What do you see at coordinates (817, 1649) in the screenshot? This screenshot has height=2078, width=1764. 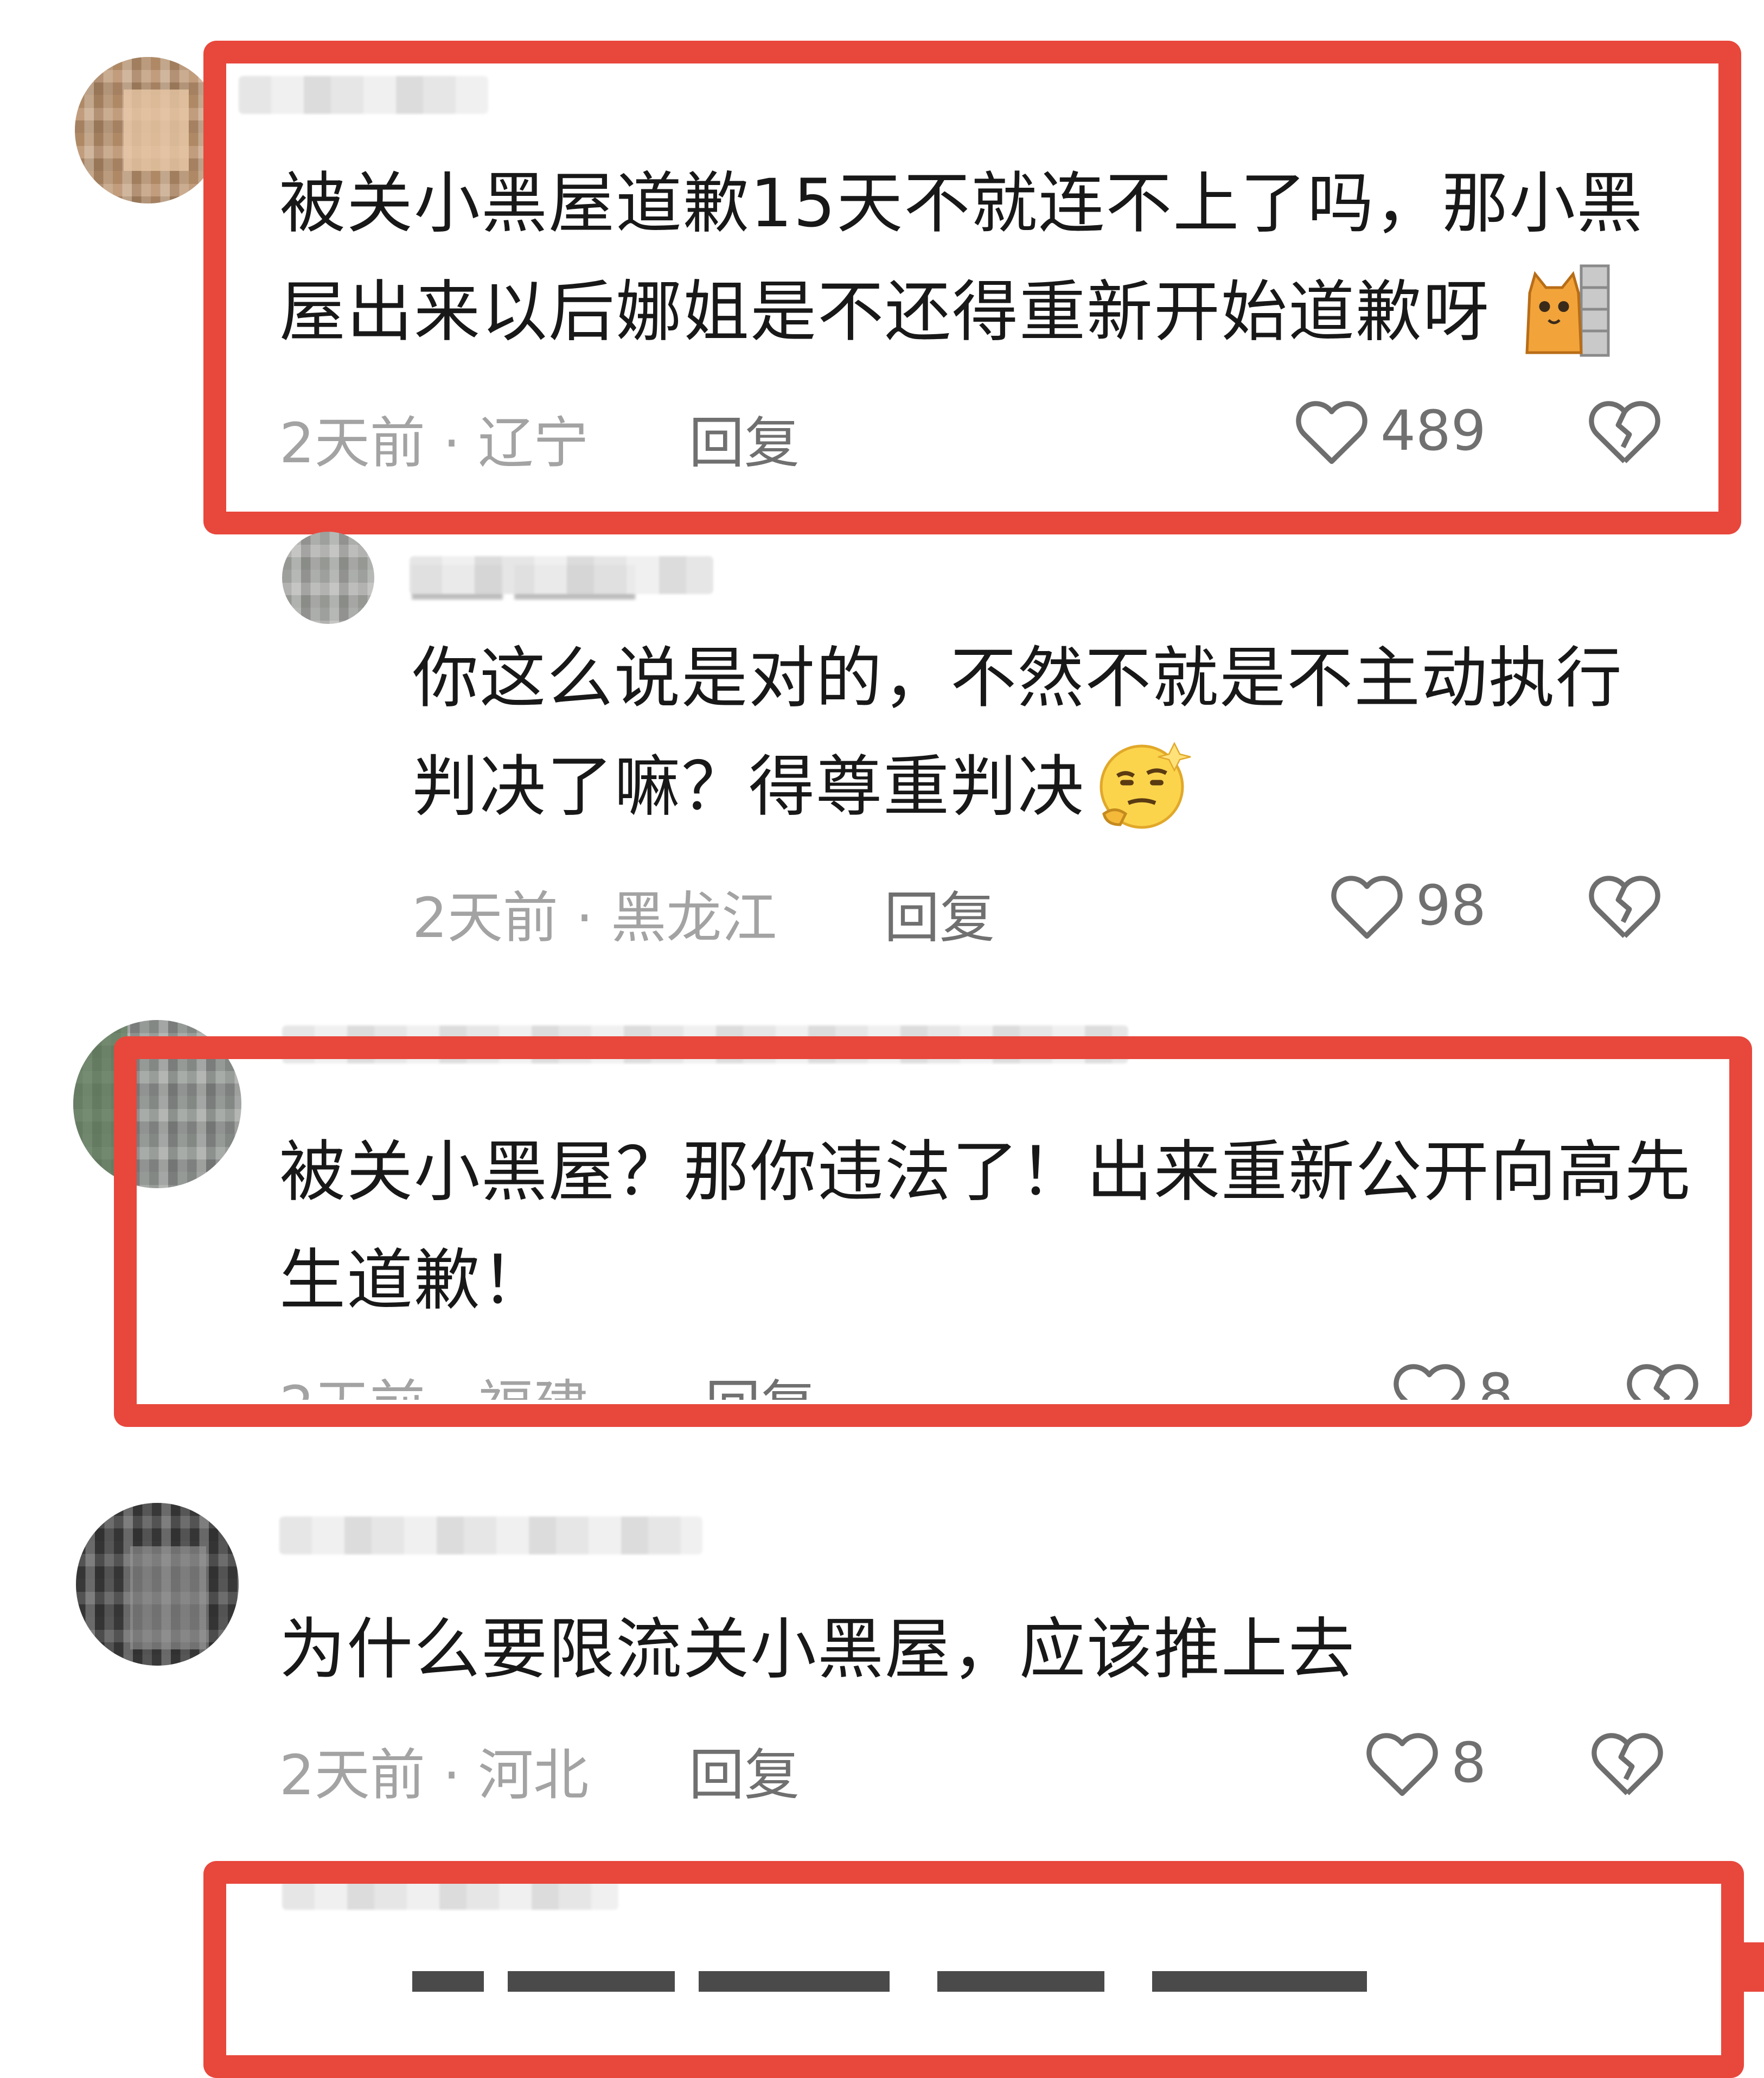 I see `comment-text: 为什么要限流关小黑屋，应该推上去` at bounding box center [817, 1649].